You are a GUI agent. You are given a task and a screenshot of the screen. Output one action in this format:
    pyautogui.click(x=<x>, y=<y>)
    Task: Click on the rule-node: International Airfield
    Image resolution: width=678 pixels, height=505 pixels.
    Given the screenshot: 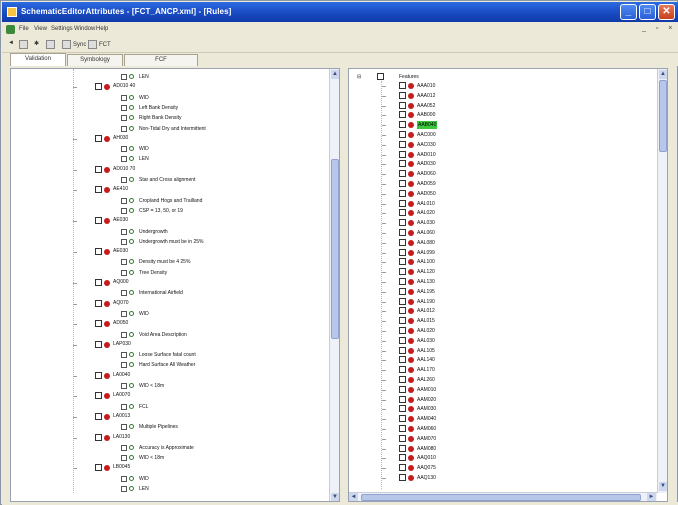 What is the action you would take?
    pyautogui.click(x=170, y=293)
    